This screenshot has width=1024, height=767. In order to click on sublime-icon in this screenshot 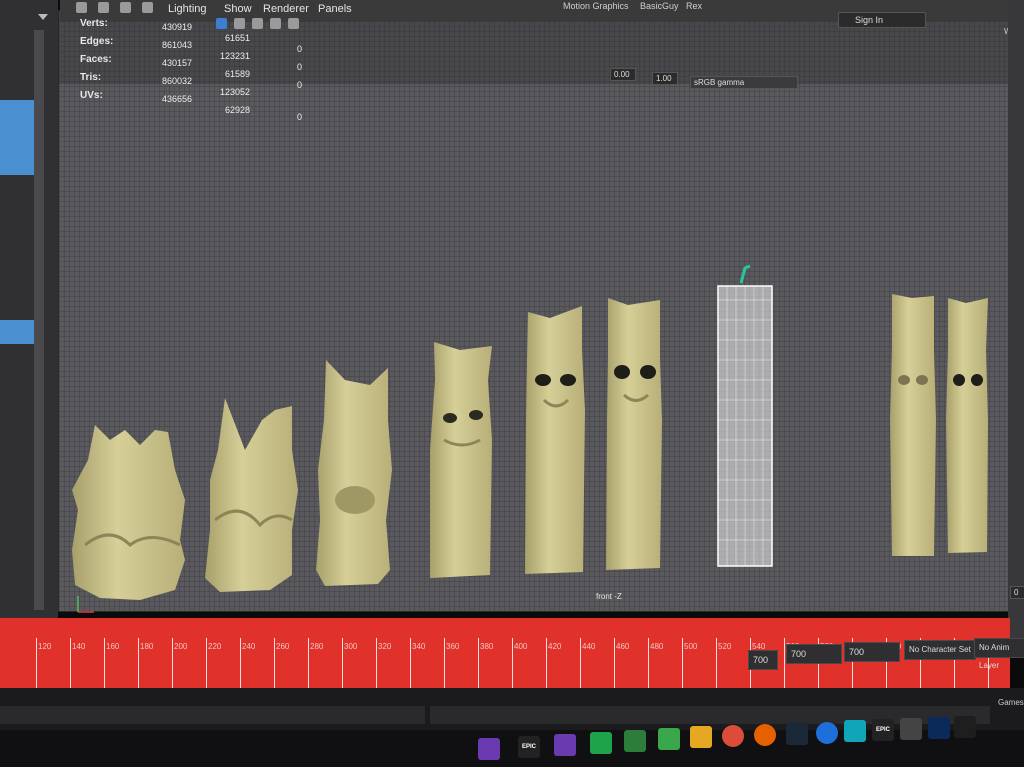, I will do `click(701, 737)`.